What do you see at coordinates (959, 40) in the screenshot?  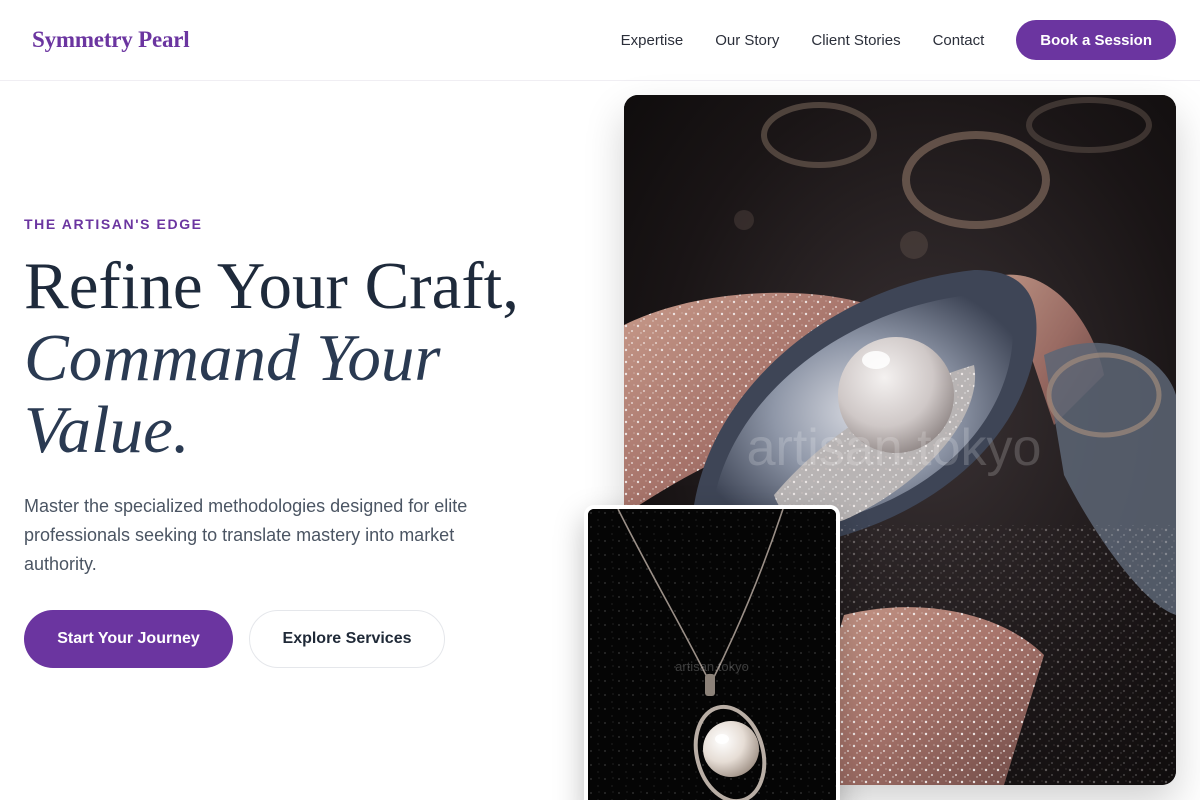 I see `nav-link-contact: Contact` at bounding box center [959, 40].